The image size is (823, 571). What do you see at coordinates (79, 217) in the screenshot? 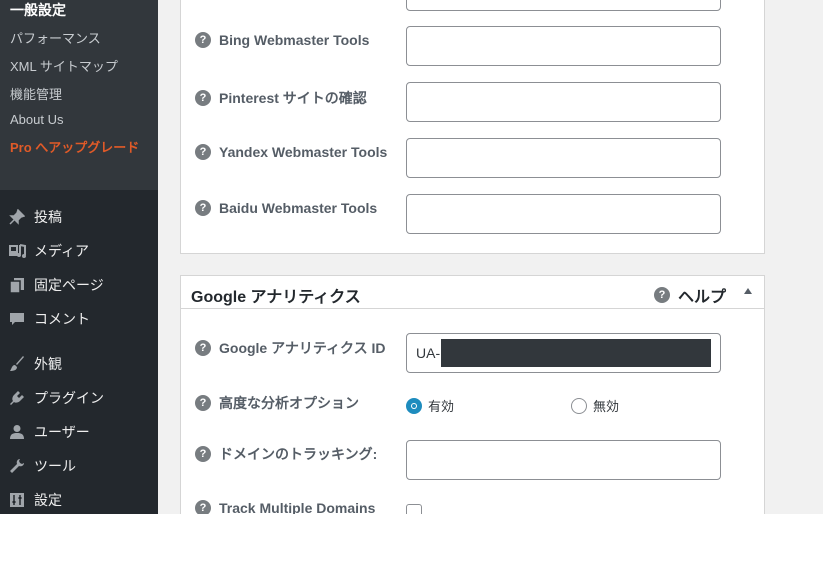
I see `menu-item-posts: 投稿` at bounding box center [79, 217].